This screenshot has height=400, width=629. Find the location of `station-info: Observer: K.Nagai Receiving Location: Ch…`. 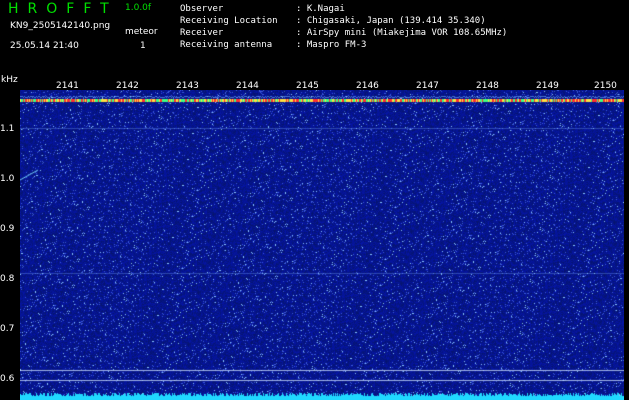

station-info: Observer: K.Nagai Receiving Location: Ch… is located at coordinates (343, 27).